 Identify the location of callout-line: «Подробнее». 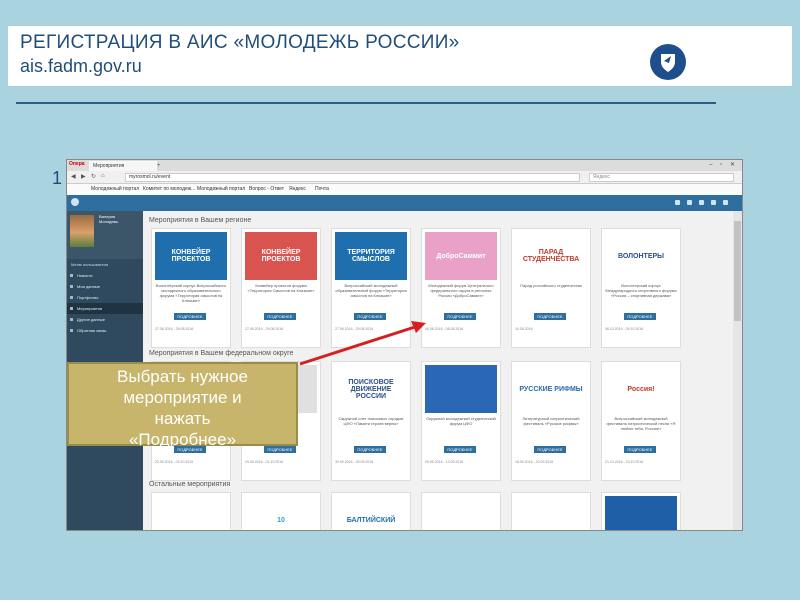
(182, 439).